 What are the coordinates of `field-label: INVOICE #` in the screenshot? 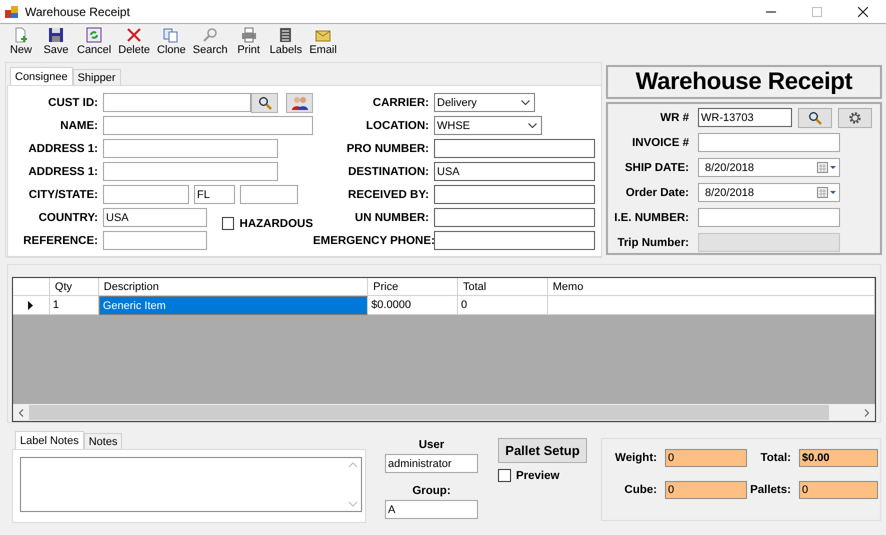 It's located at (660, 142).